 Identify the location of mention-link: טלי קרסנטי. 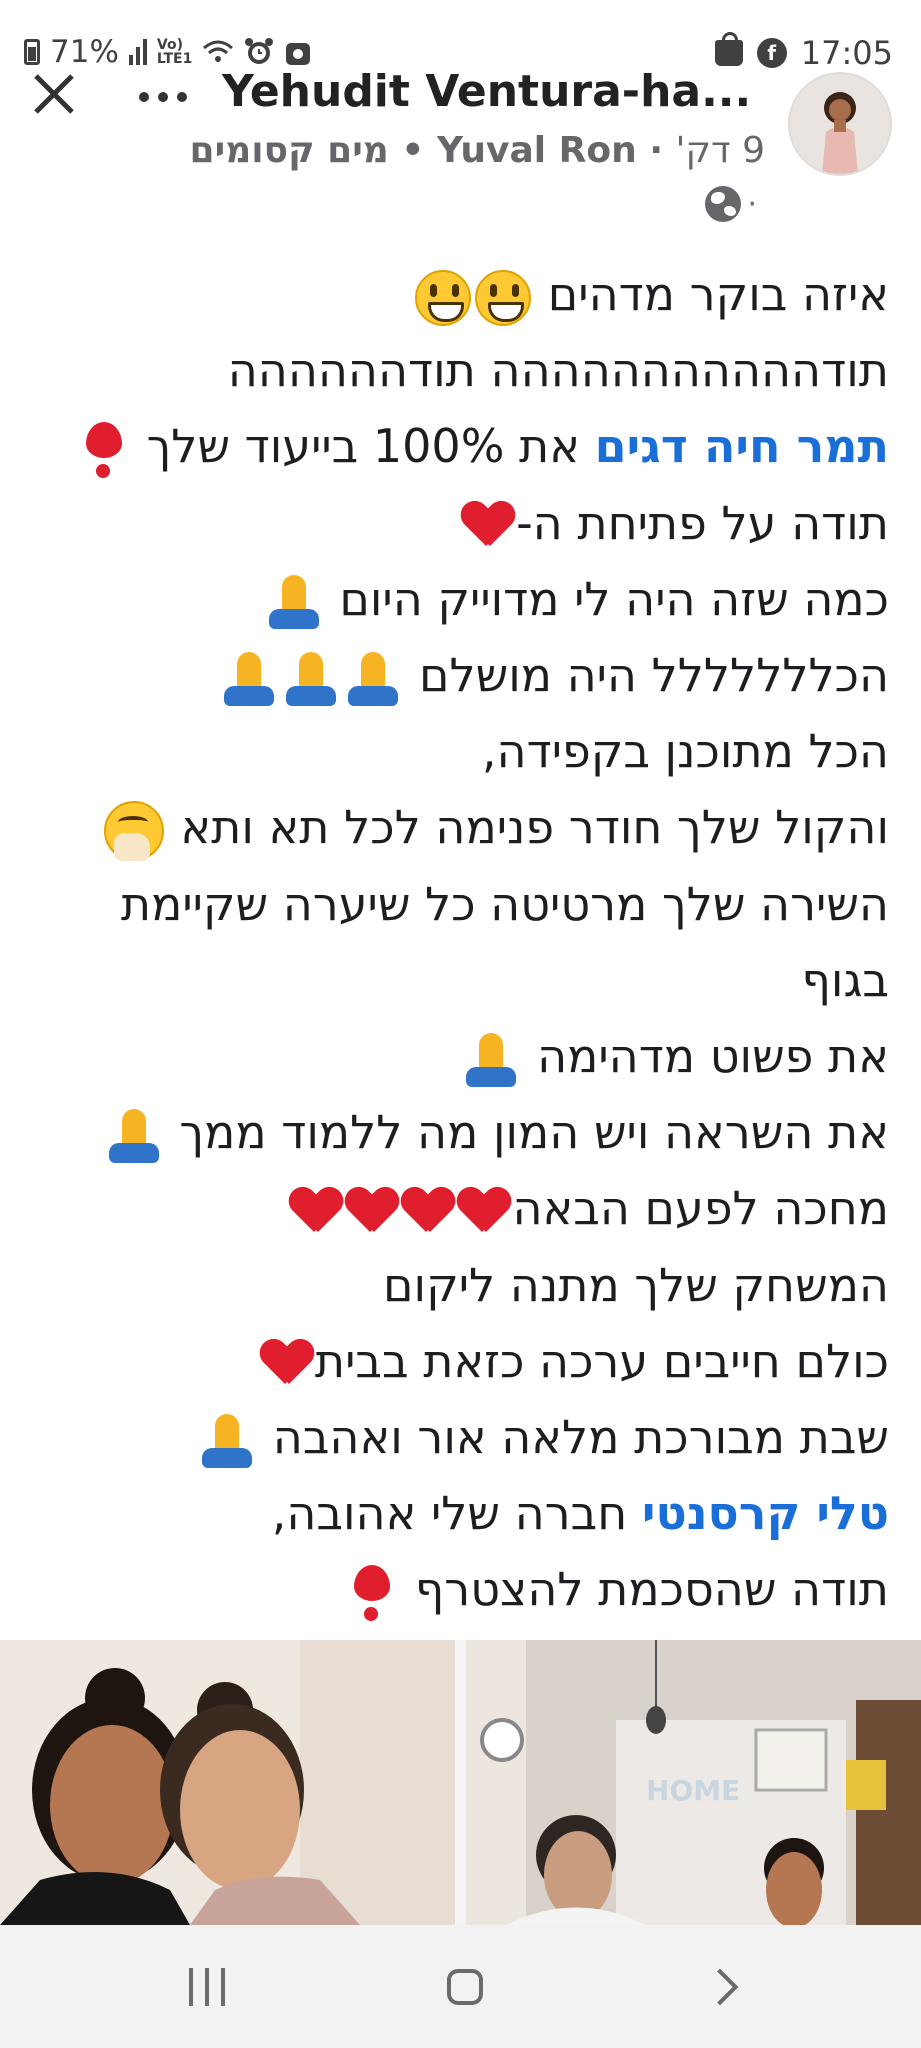
(765, 1513).